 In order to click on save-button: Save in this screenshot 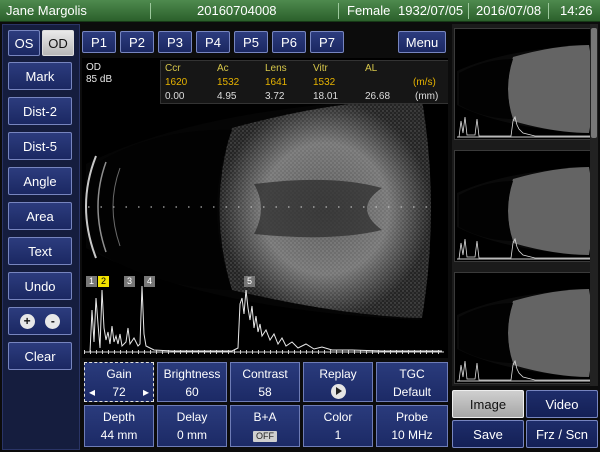, I will do `click(488, 434)`.